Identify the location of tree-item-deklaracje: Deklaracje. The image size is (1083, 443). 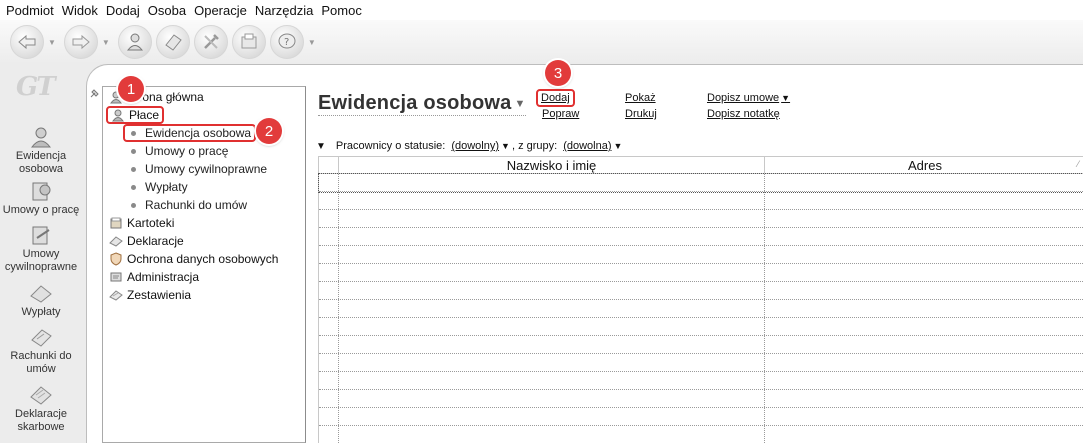
(146, 241).